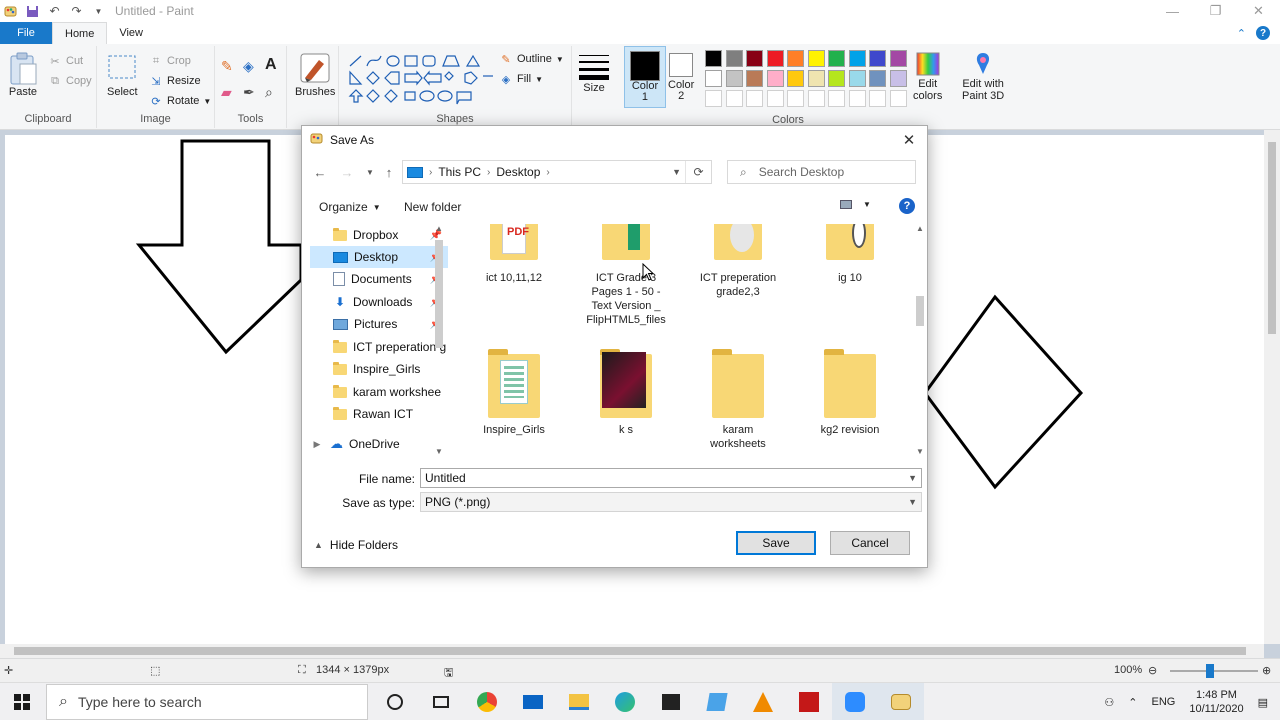 This screenshot has height=720, width=1280. What do you see at coordinates (22, 701) in the screenshot?
I see `start-button` at bounding box center [22, 701].